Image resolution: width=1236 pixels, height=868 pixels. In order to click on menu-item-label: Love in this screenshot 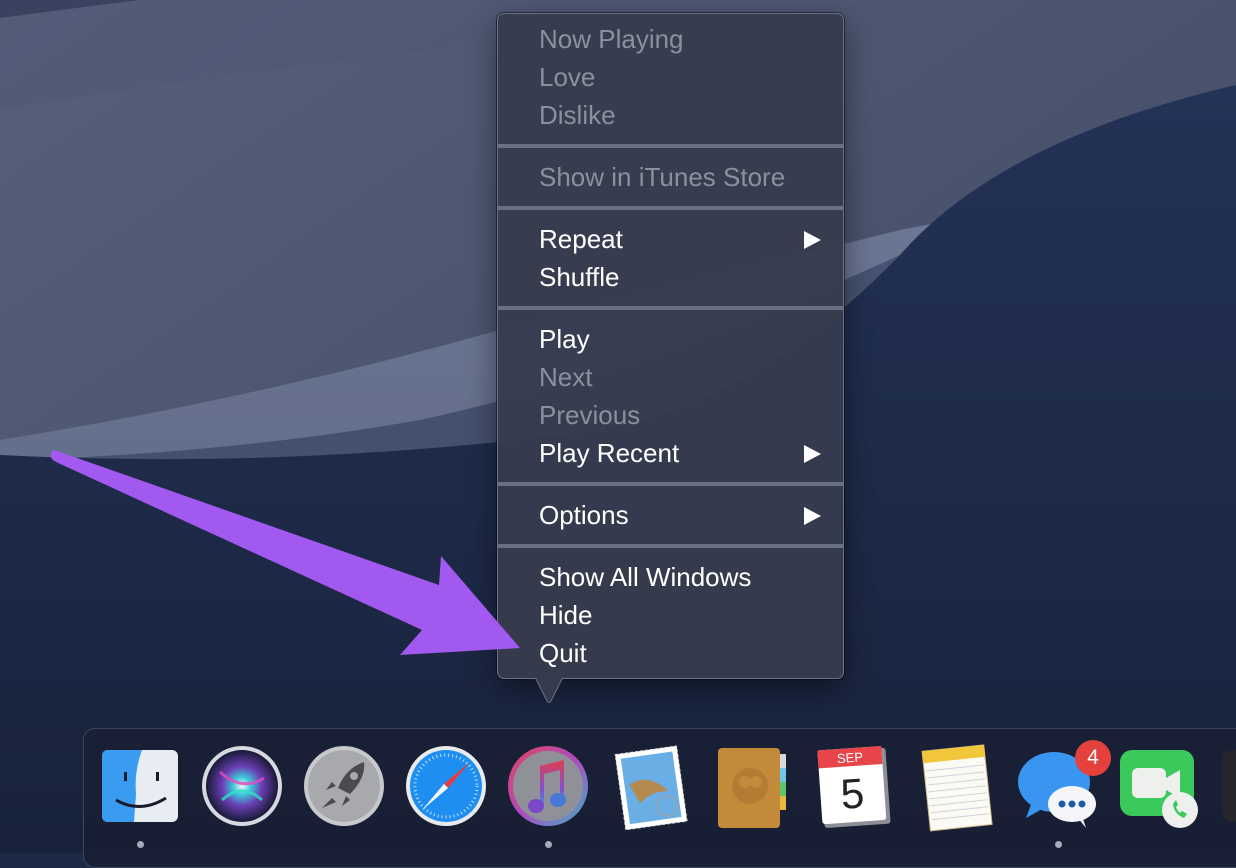, I will do `click(567, 77)`.